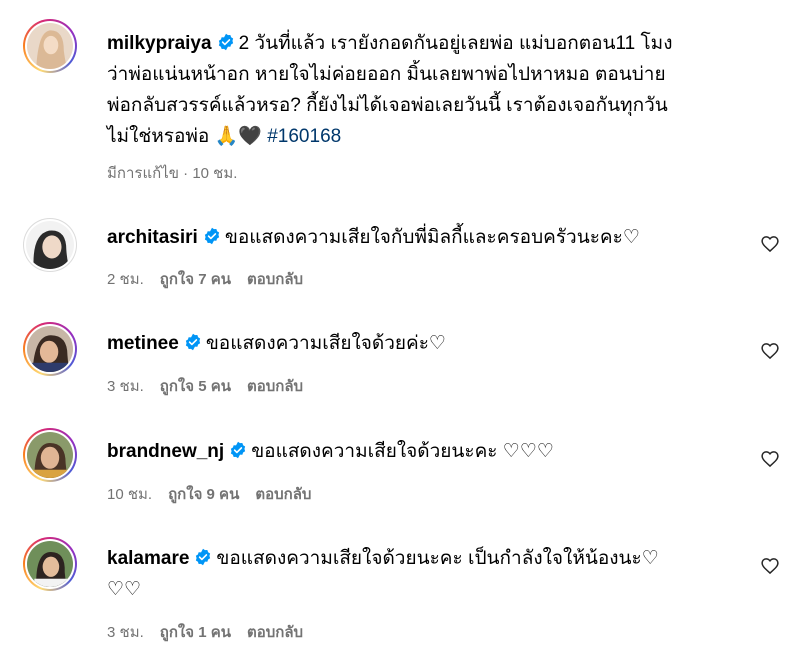  I want to click on like-count: ถูกใจ 7 คน, so click(195, 279).